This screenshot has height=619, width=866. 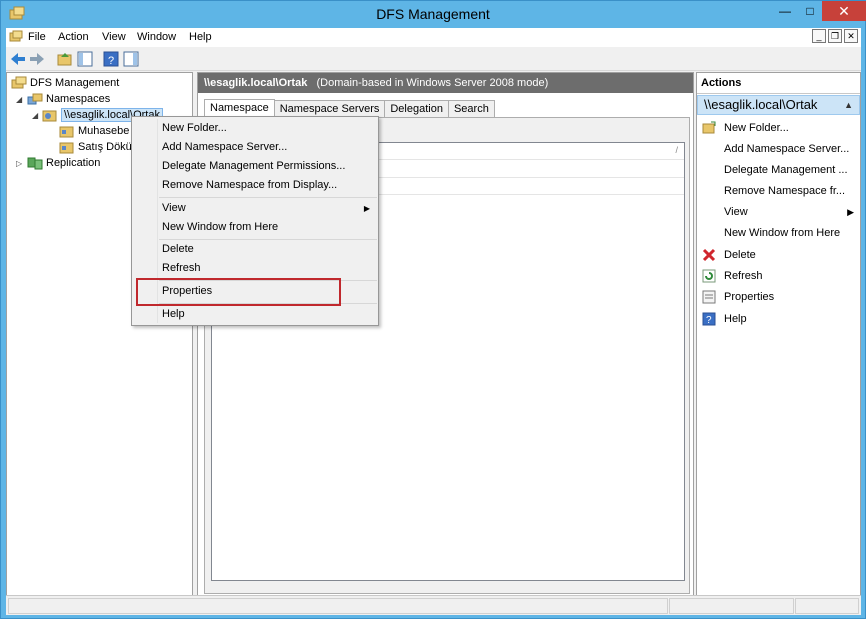 What do you see at coordinates (18, 59) in the screenshot?
I see `back-arrow-icon` at bounding box center [18, 59].